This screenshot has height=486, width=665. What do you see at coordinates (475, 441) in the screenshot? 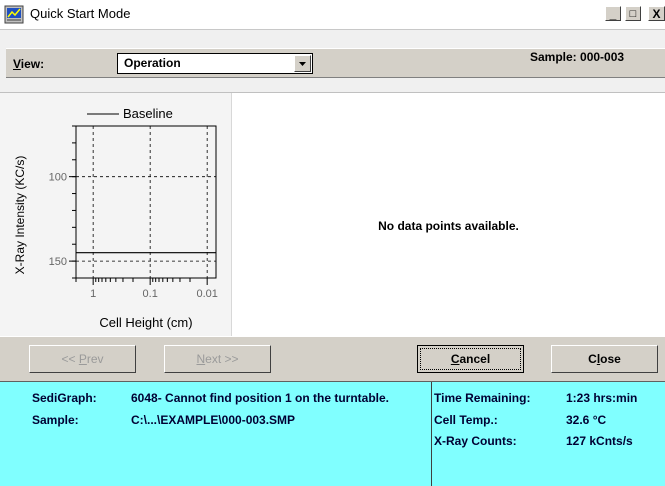
I see `xray-counts-label: X-Ray Counts:` at bounding box center [475, 441].